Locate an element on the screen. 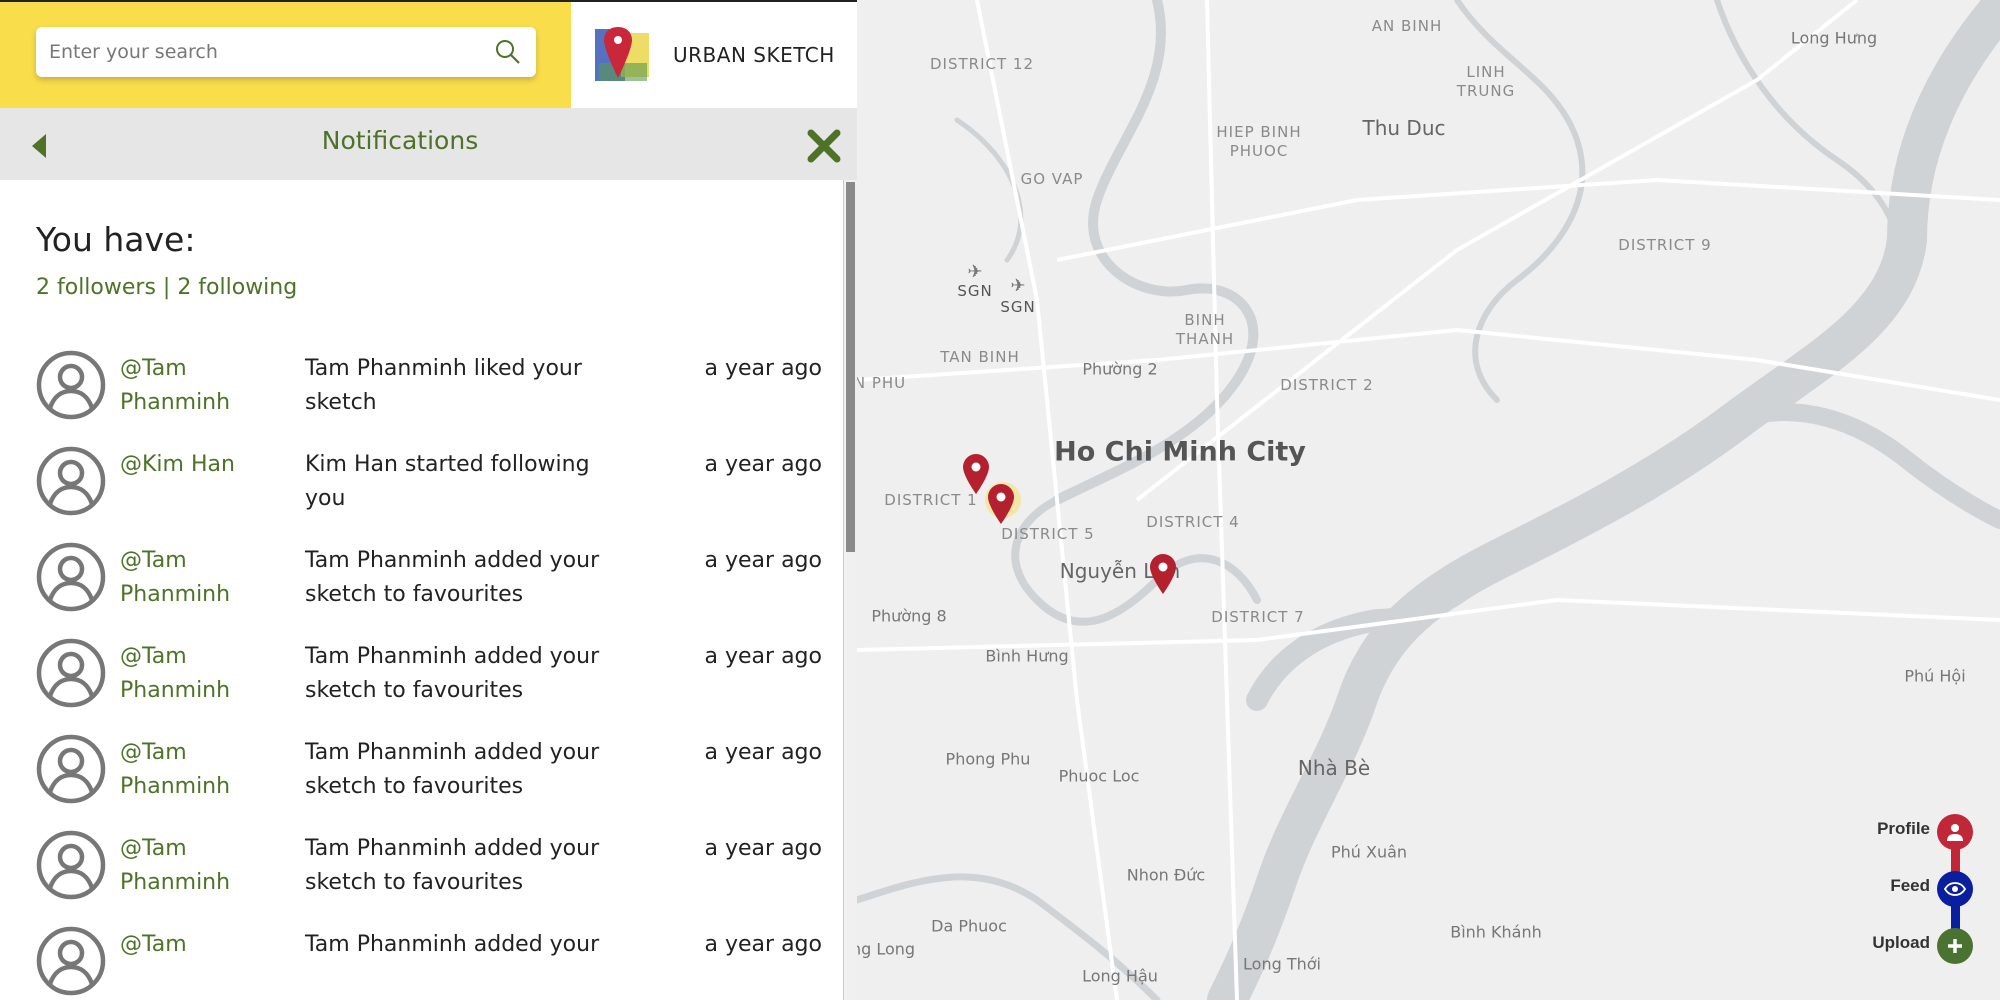 Image resolution: width=2000 pixels, height=1000 pixels. map-label: PHUOC is located at coordinates (1259, 151).